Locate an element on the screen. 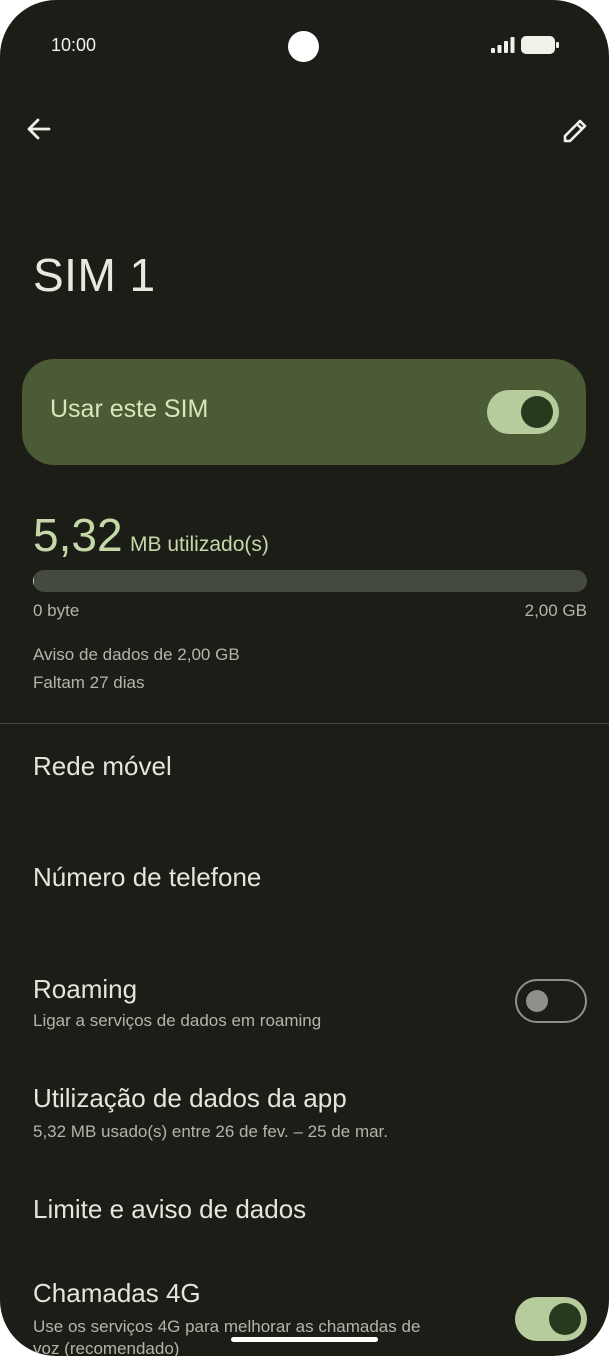 This screenshot has width=609, height=1356. app-data-usage-title: Utilização de dados da app is located at coordinates (190, 1098).